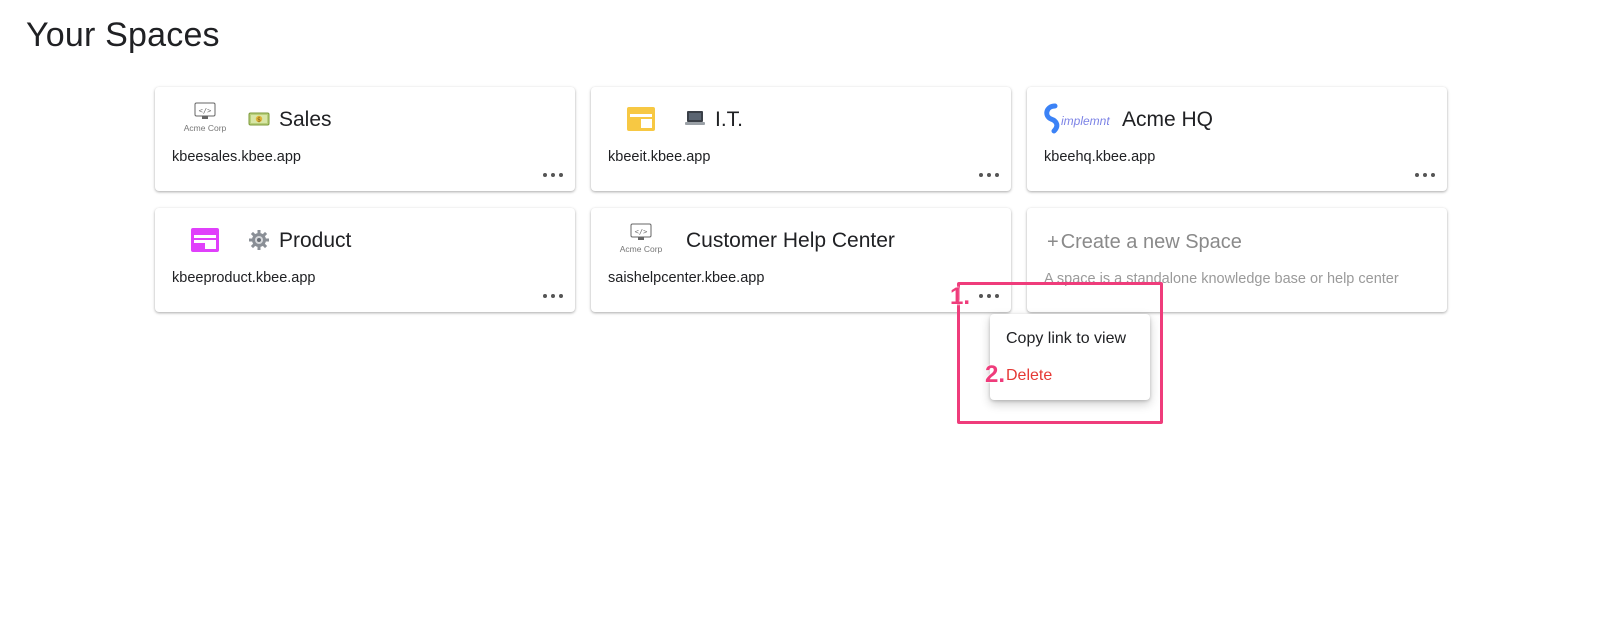  What do you see at coordinates (123, 35) in the screenshot?
I see `page-title: Your Spaces` at bounding box center [123, 35].